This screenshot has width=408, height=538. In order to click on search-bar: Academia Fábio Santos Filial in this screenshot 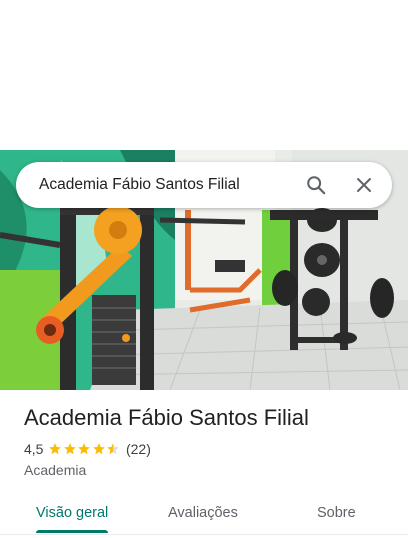, I will do `click(204, 185)`.